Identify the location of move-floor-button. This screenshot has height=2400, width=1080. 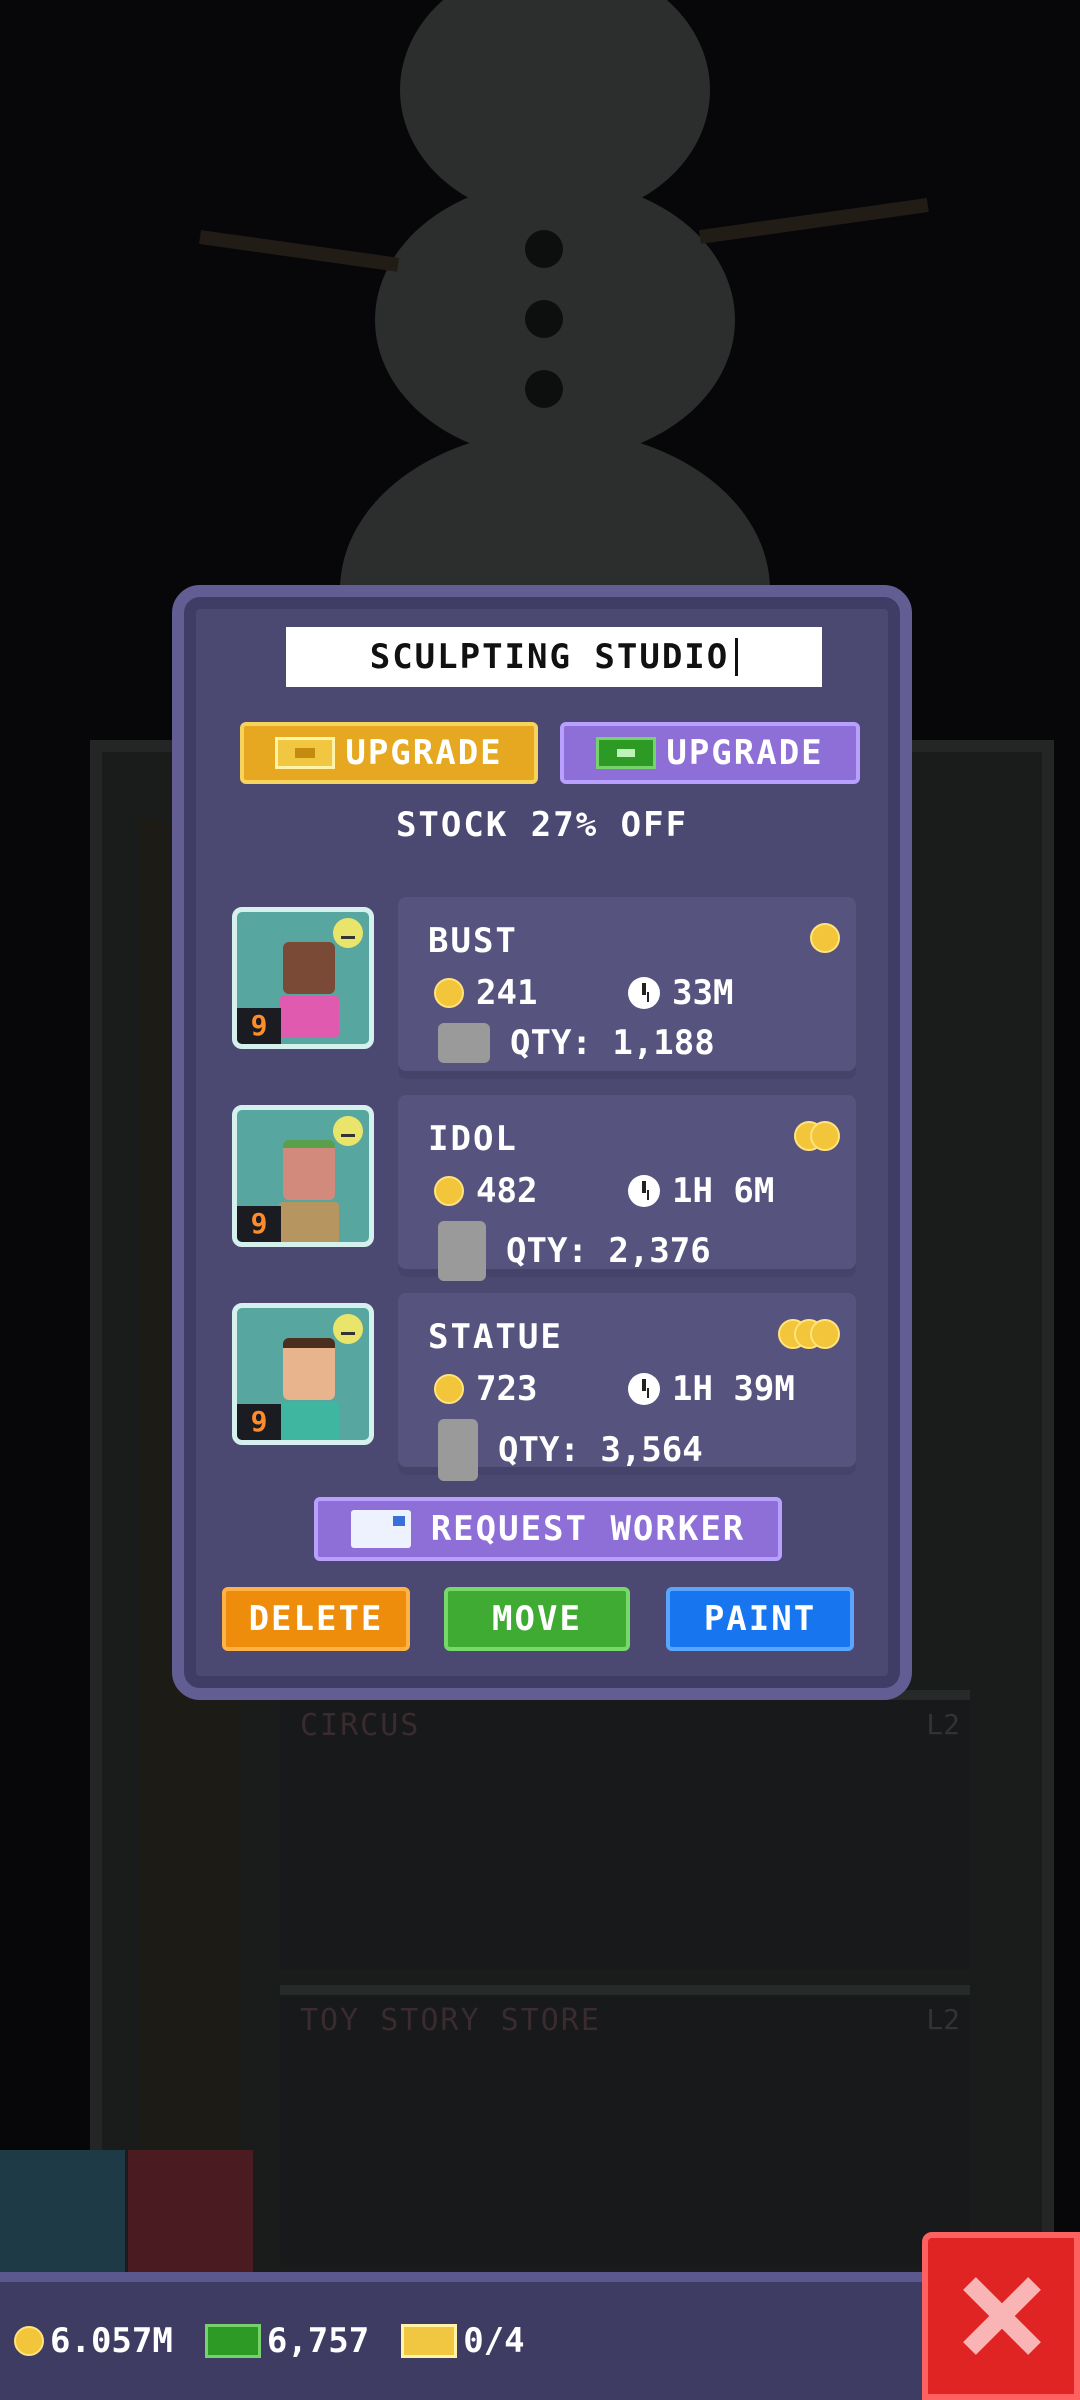
(190, 2212).